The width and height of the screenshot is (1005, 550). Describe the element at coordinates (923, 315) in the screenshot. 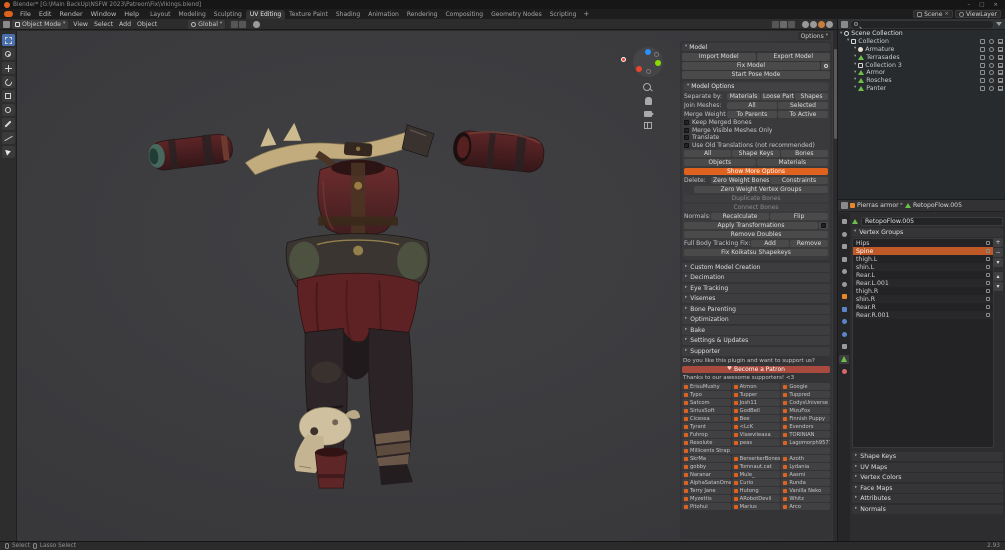

I see `vertex-group-row: Rear.R.001` at that location.